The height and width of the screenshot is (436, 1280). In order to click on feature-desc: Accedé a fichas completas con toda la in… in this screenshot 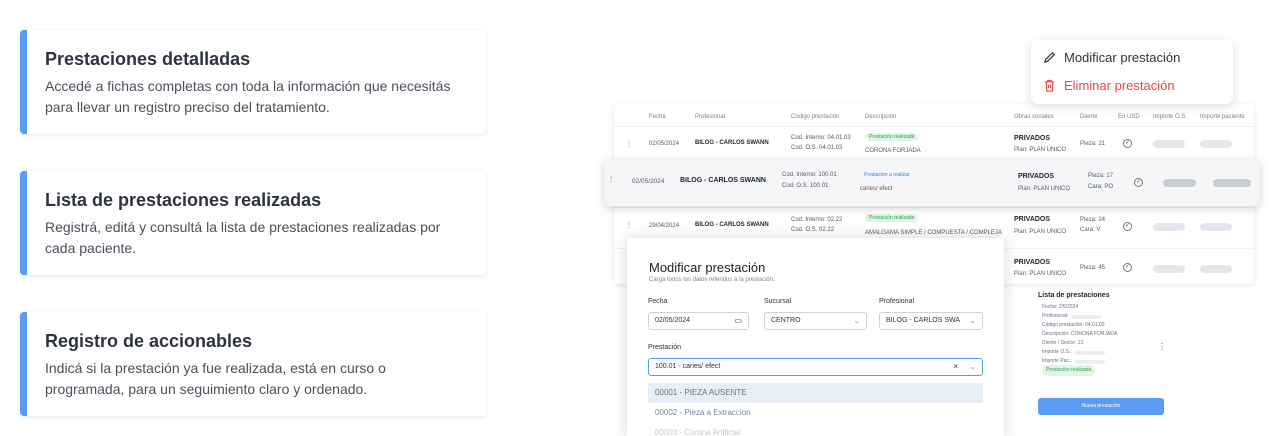, I will do `click(248, 96)`.